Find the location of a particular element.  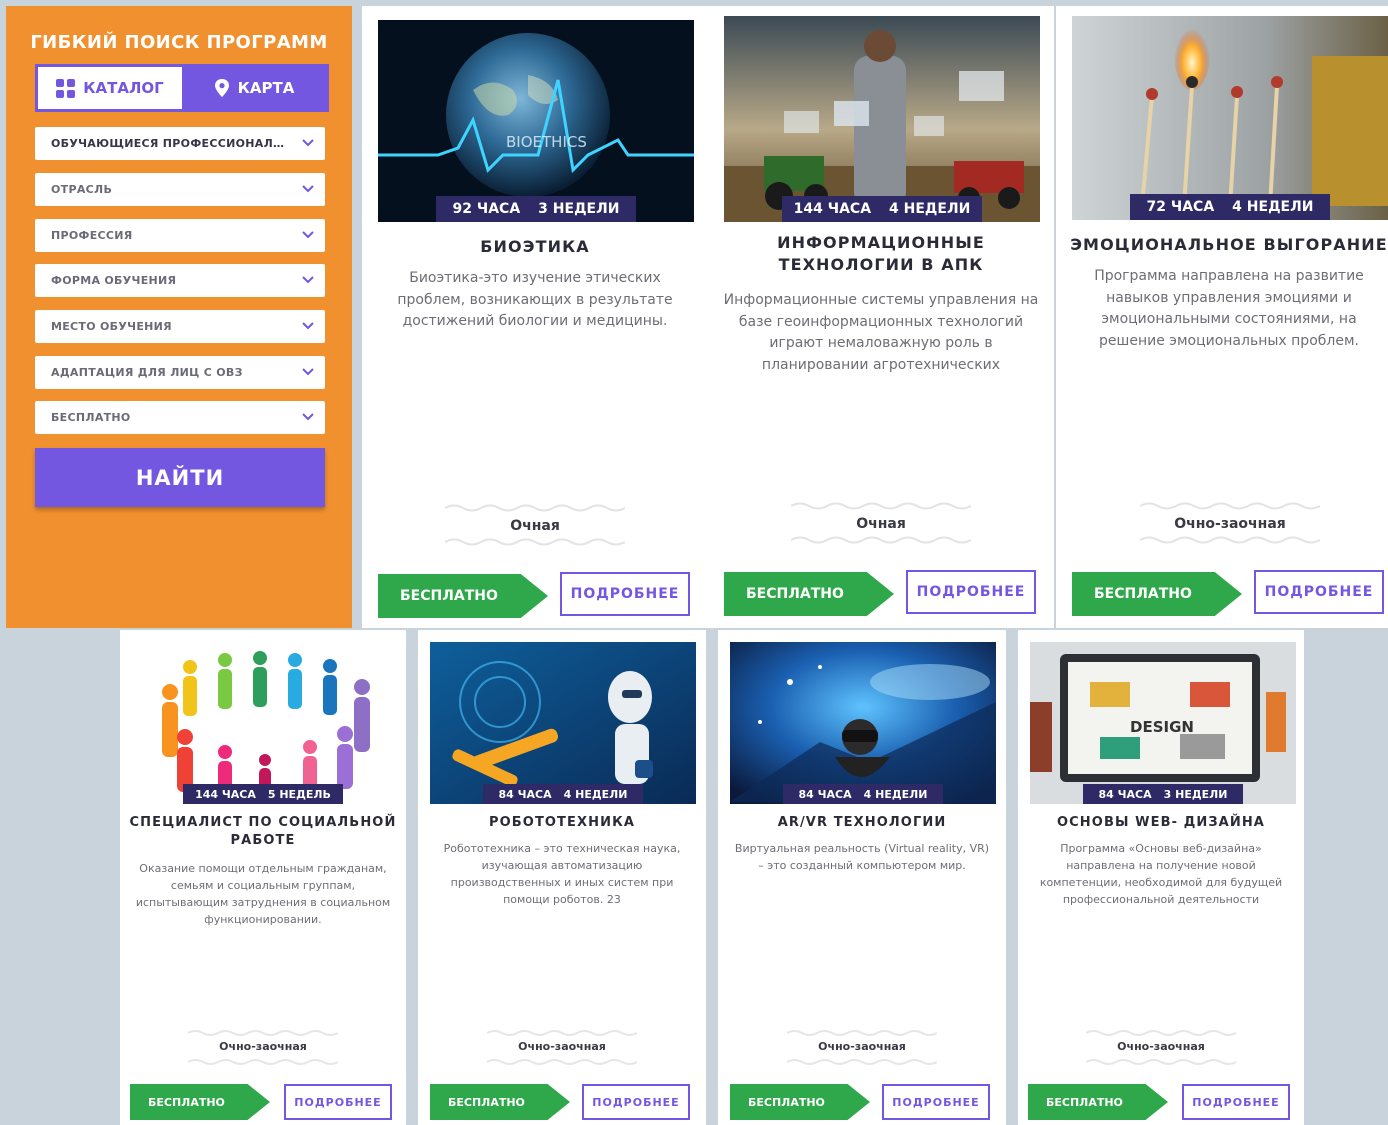

filter-accessibility-value: АДАПТАЦИЯ ДЛЯ ЛИЦ С ОВЗ is located at coordinates (147, 372).